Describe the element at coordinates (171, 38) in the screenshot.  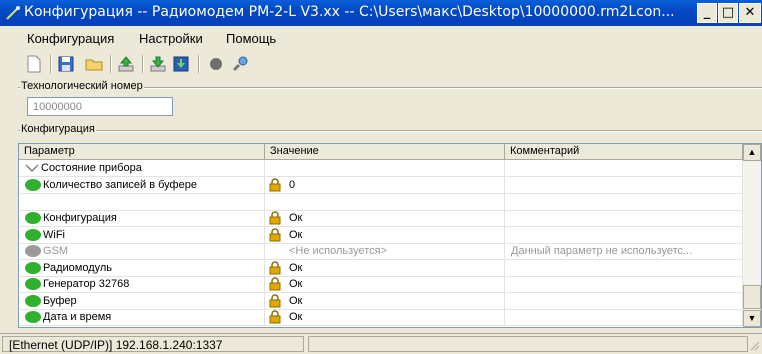
I see `menu-settings: Настройки` at that location.